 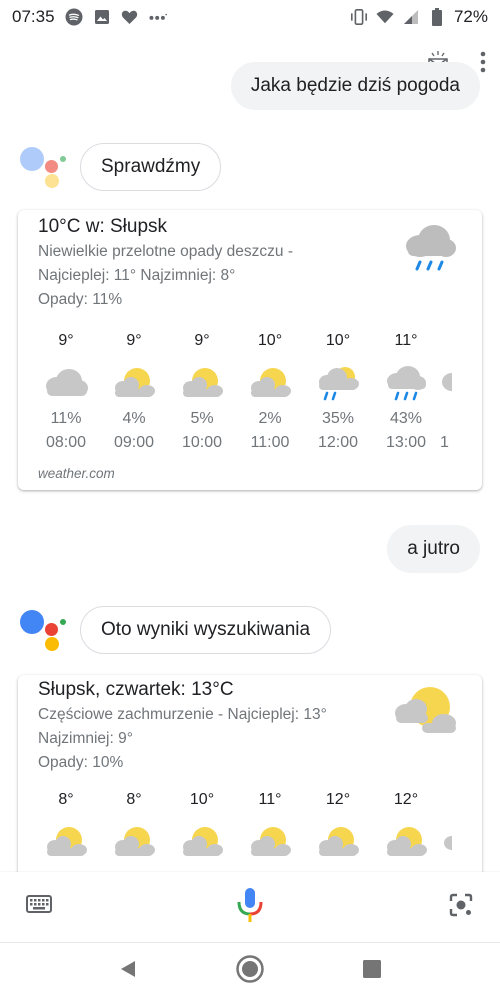 I want to click on user-query-bubble: a jutro, so click(x=433, y=549).